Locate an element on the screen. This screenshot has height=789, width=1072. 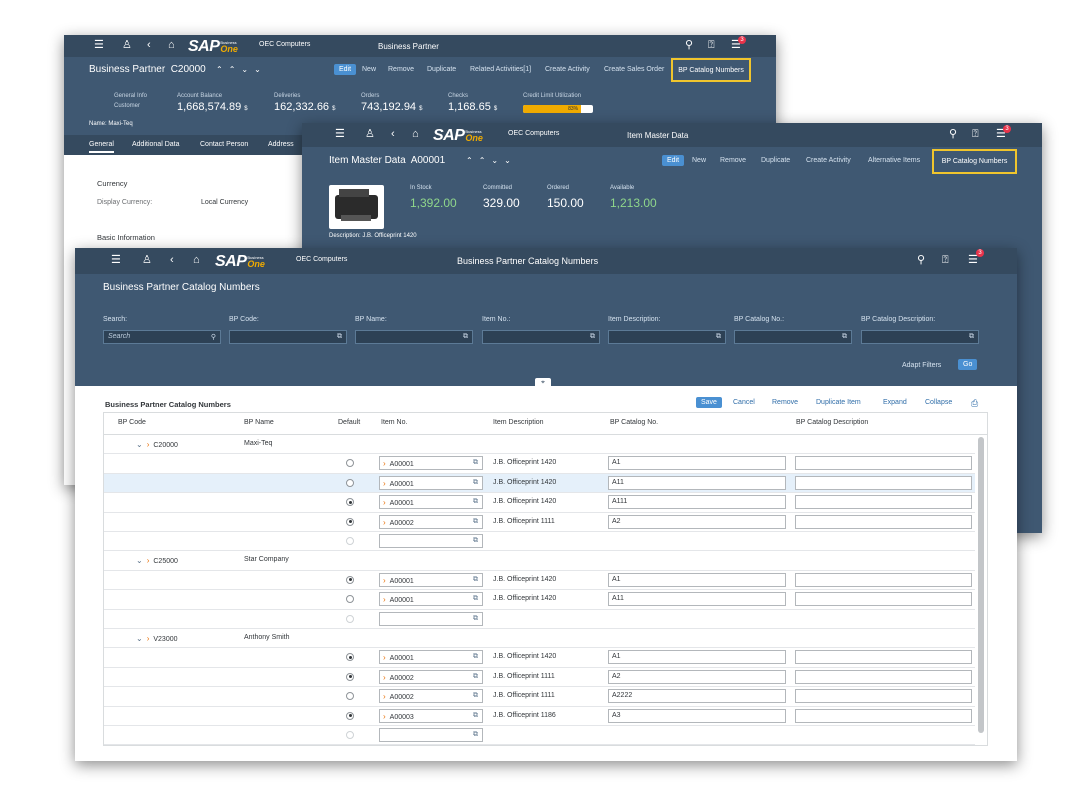
group-row: ⌄ › V23000 Anthony Smith is located at coordinates (539, 639).